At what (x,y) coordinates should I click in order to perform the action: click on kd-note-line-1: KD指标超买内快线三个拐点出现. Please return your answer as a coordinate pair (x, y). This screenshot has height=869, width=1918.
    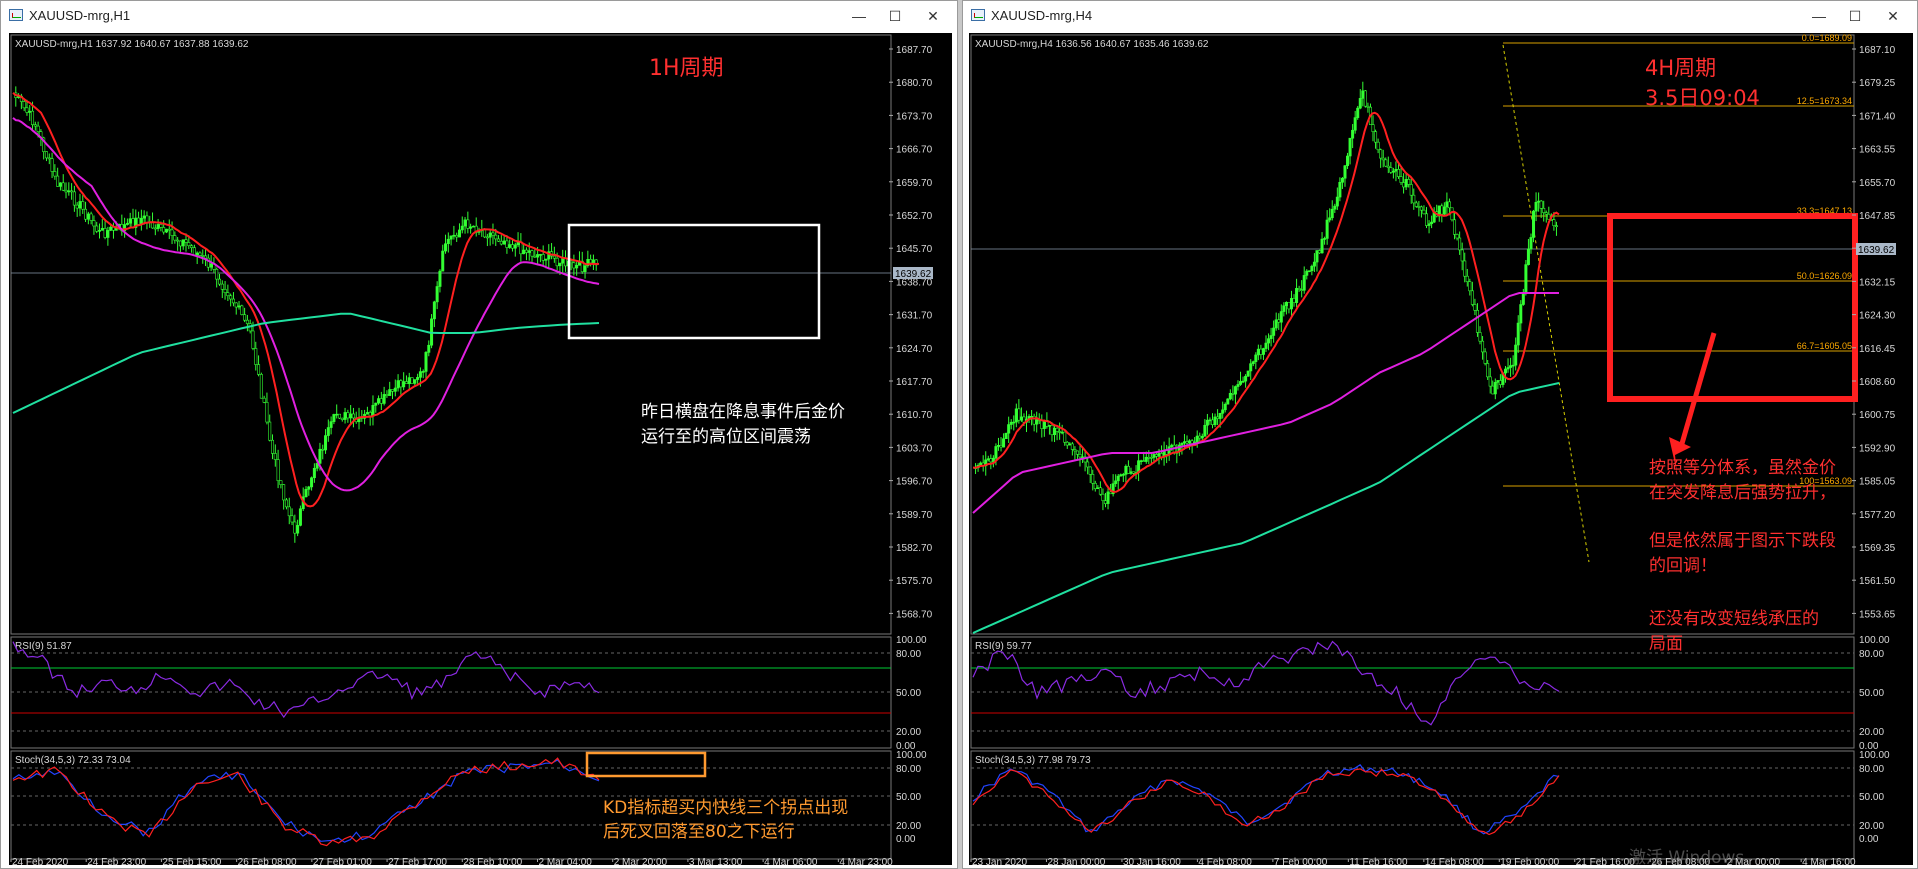
    Looking at the image, I should click on (725, 808).